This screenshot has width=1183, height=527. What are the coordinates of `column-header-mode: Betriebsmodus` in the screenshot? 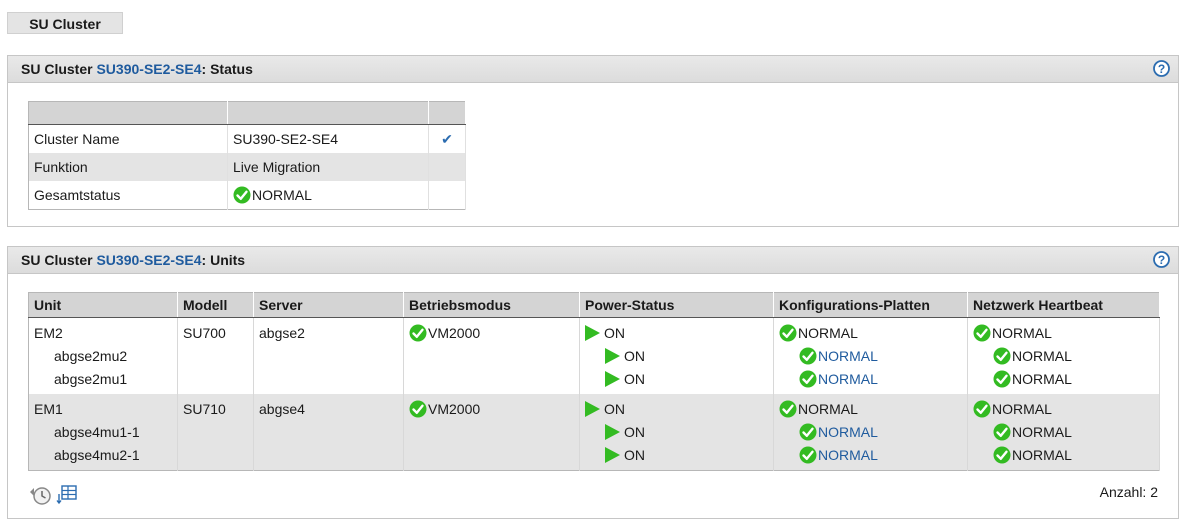 It's located at (491, 305).